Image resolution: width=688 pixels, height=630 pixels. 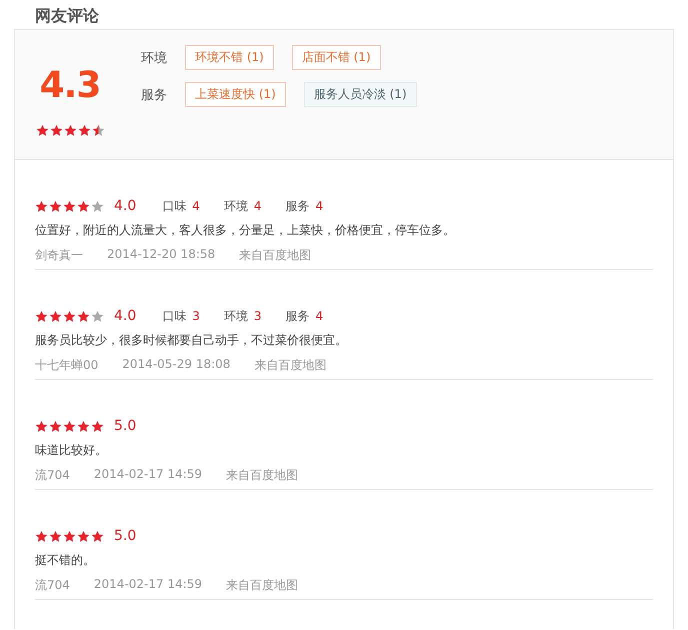 What do you see at coordinates (229, 57) in the screenshot?
I see `review-tag: 环境不错 (1)` at bounding box center [229, 57].